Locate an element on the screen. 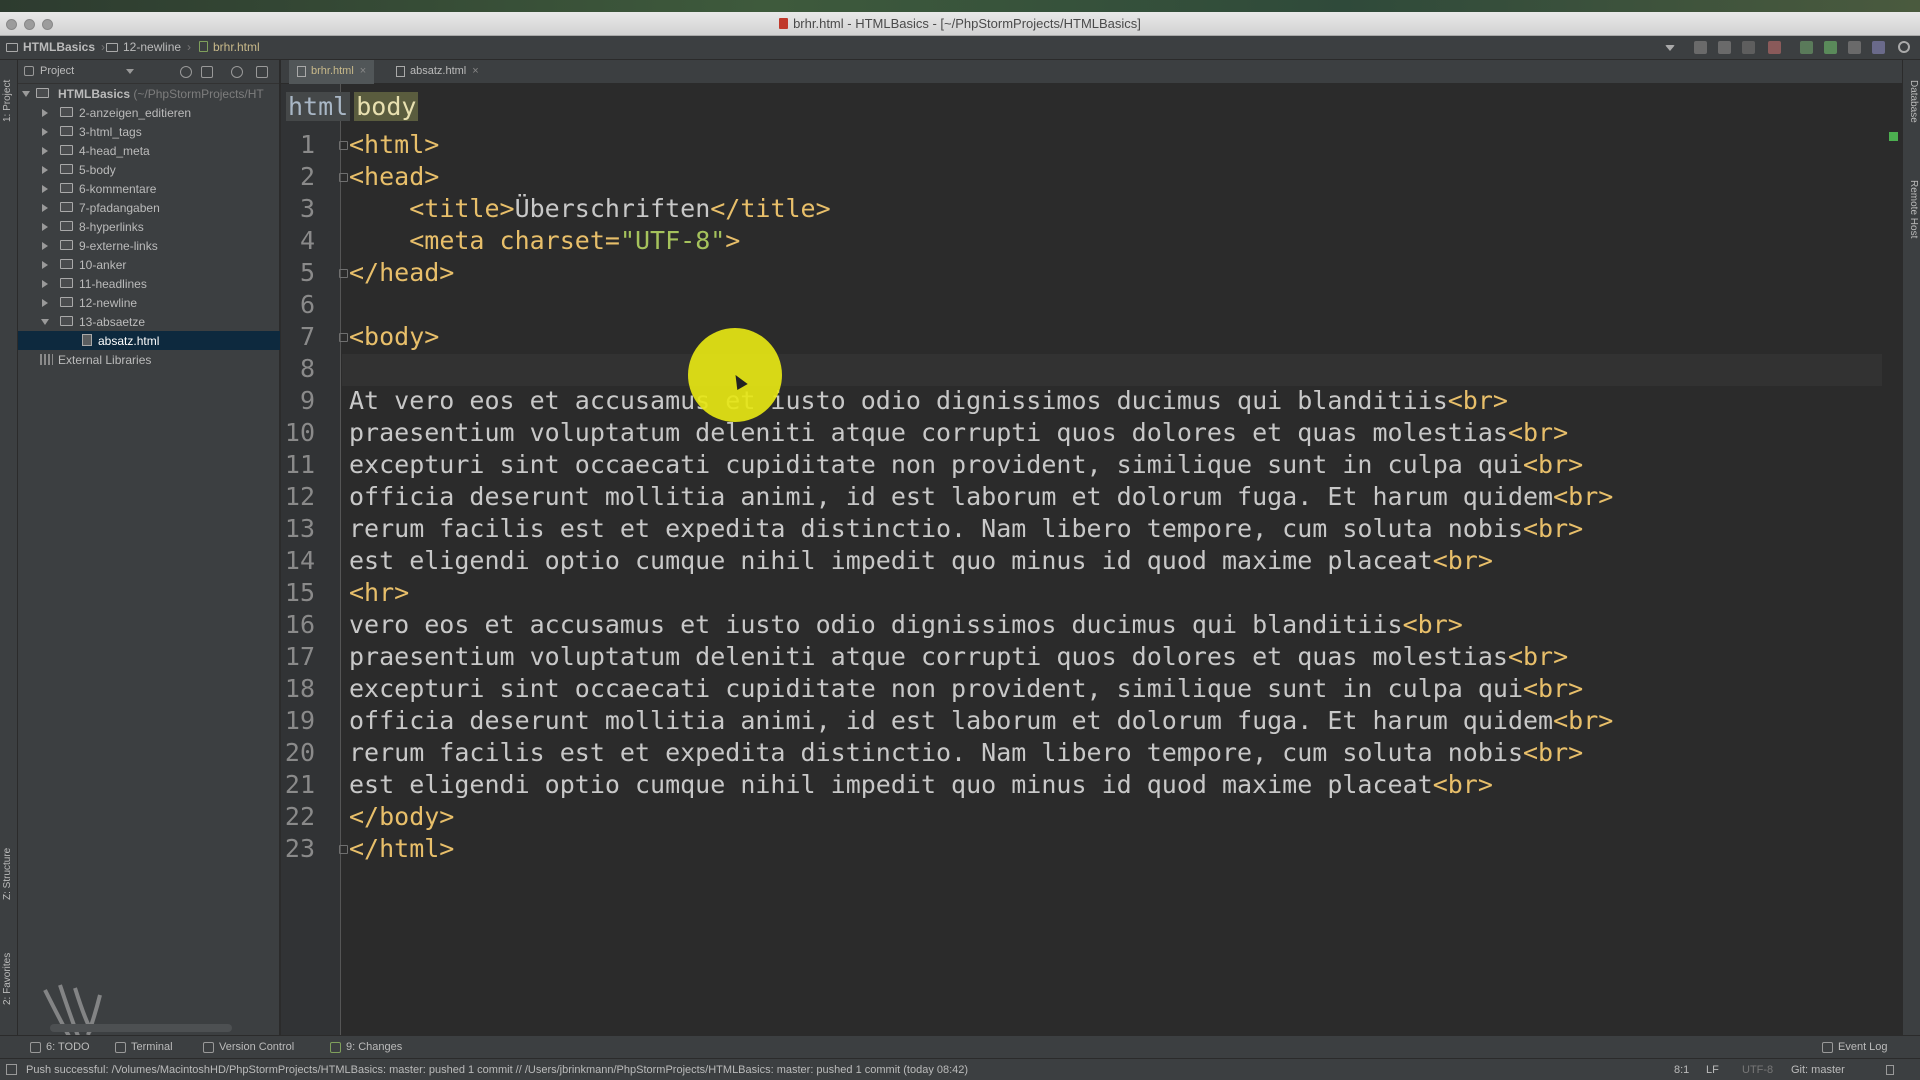  tree-folder-item: 4-head_meta is located at coordinates (149, 150).